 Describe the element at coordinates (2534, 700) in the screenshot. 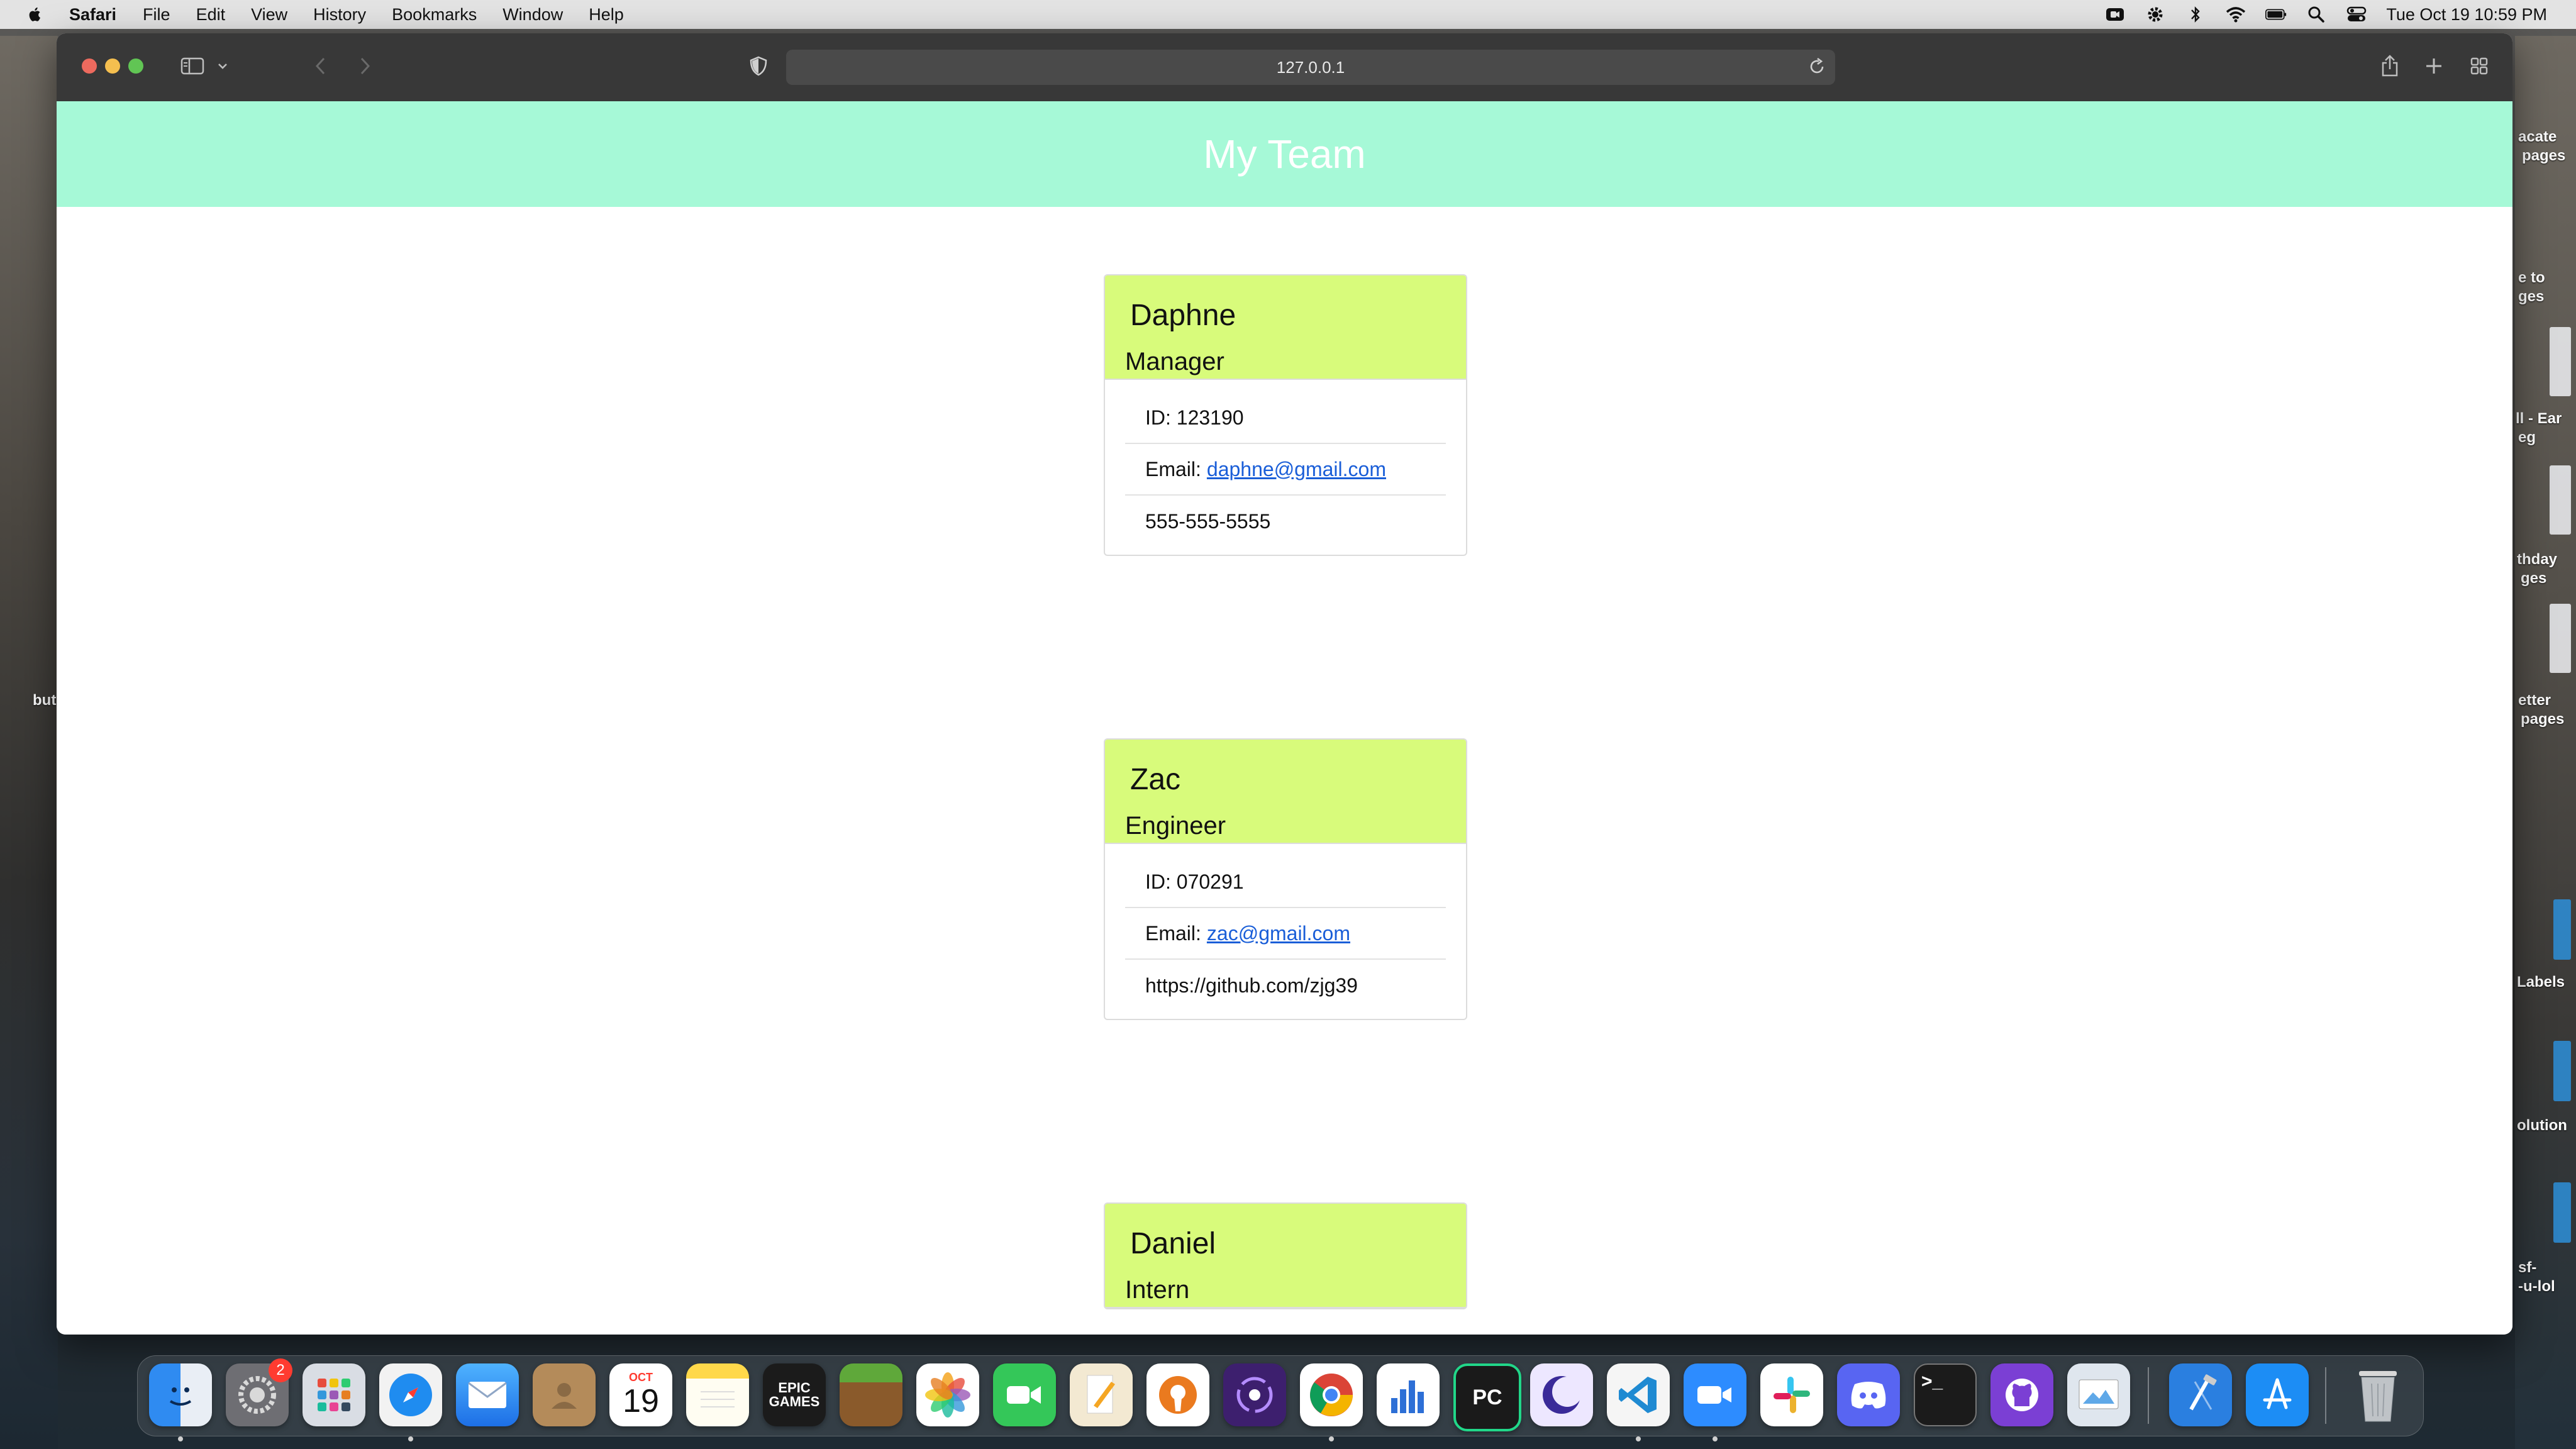

I see `desktop-label: etter` at that location.